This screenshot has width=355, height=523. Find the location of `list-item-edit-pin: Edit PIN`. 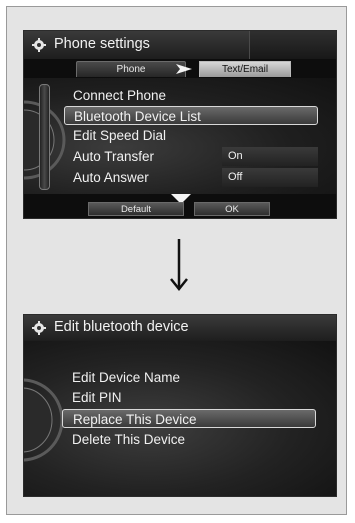

list-item-edit-pin: Edit PIN is located at coordinates (189, 397).